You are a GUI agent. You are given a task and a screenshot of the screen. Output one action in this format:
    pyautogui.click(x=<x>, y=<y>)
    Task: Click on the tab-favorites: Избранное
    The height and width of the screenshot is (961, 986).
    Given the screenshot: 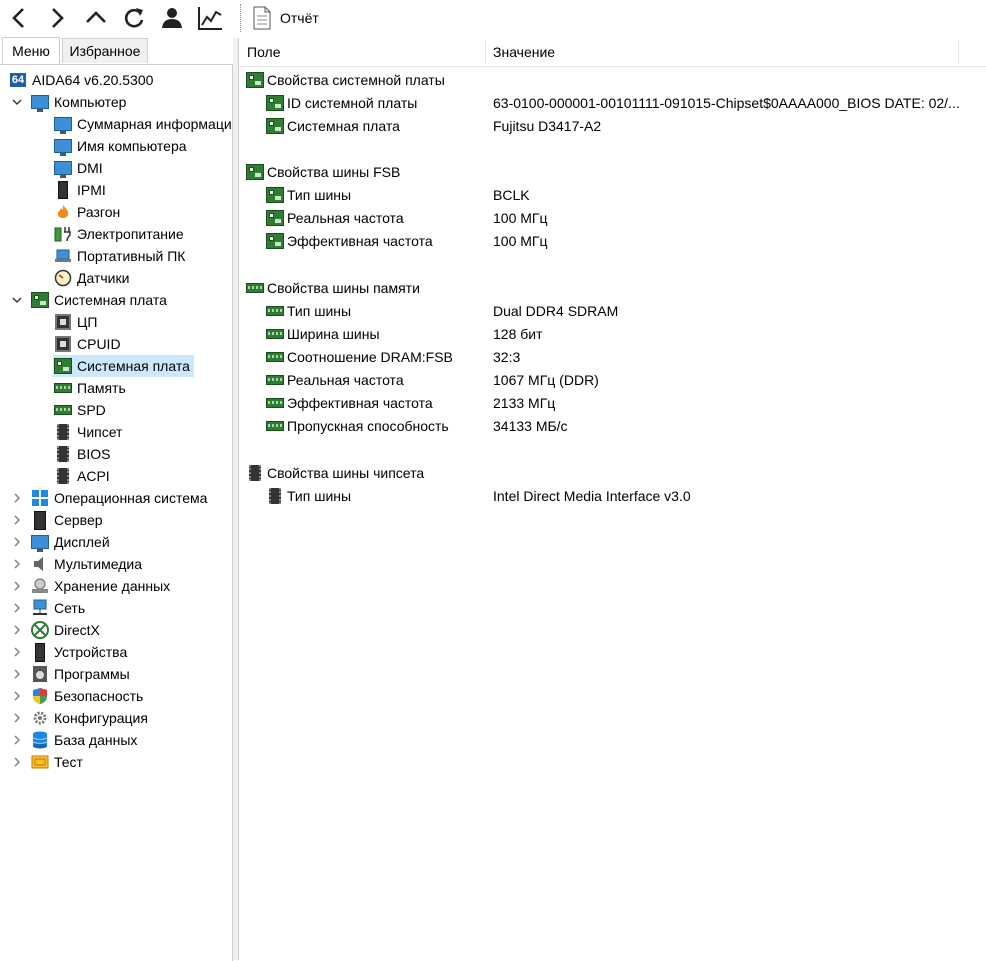 What is the action you would take?
    pyautogui.click(x=105, y=50)
    